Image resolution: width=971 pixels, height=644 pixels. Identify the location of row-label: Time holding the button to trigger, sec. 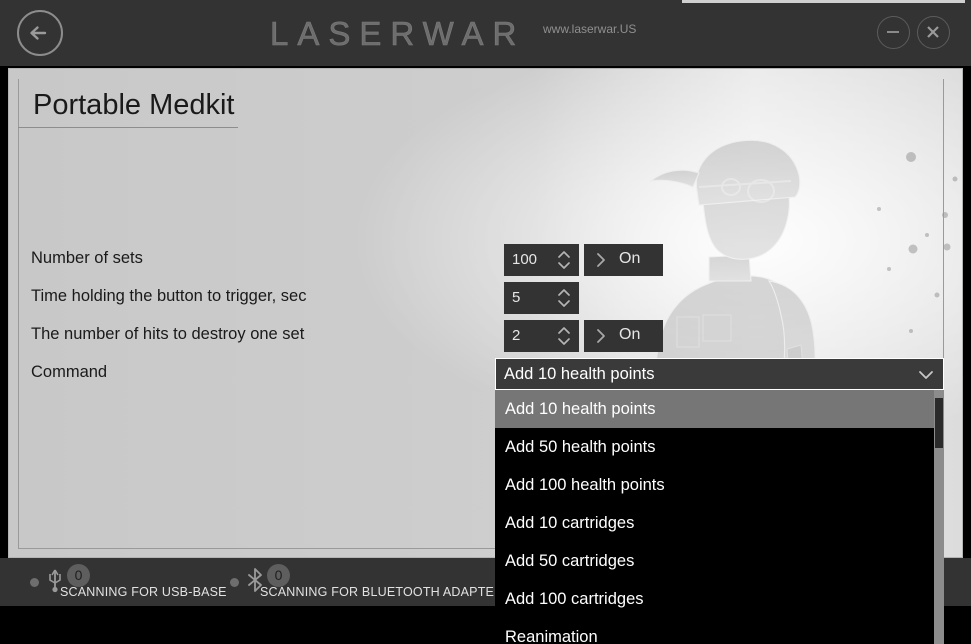
(169, 296).